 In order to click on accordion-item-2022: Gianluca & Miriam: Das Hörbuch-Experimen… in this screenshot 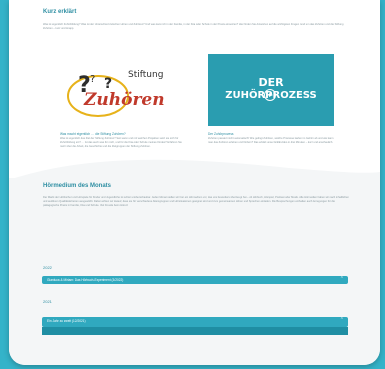, I will do `click(195, 280)`.